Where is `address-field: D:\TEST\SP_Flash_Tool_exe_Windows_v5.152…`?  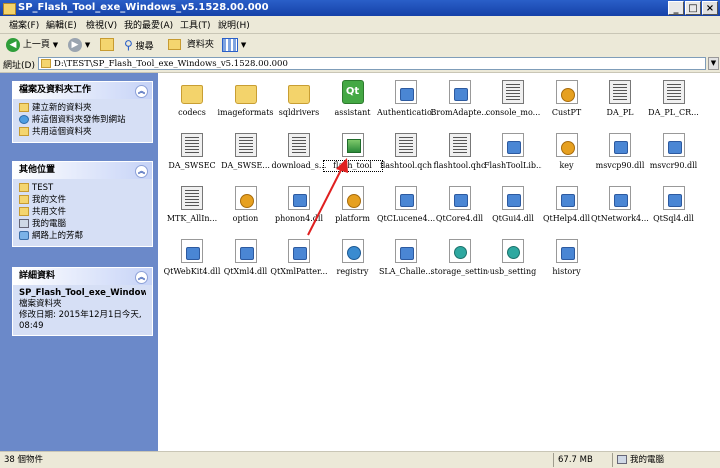 address-field: D:\TEST\SP_Flash_Tool_exe_Windows_v5.152… is located at coordinates (372, 63).